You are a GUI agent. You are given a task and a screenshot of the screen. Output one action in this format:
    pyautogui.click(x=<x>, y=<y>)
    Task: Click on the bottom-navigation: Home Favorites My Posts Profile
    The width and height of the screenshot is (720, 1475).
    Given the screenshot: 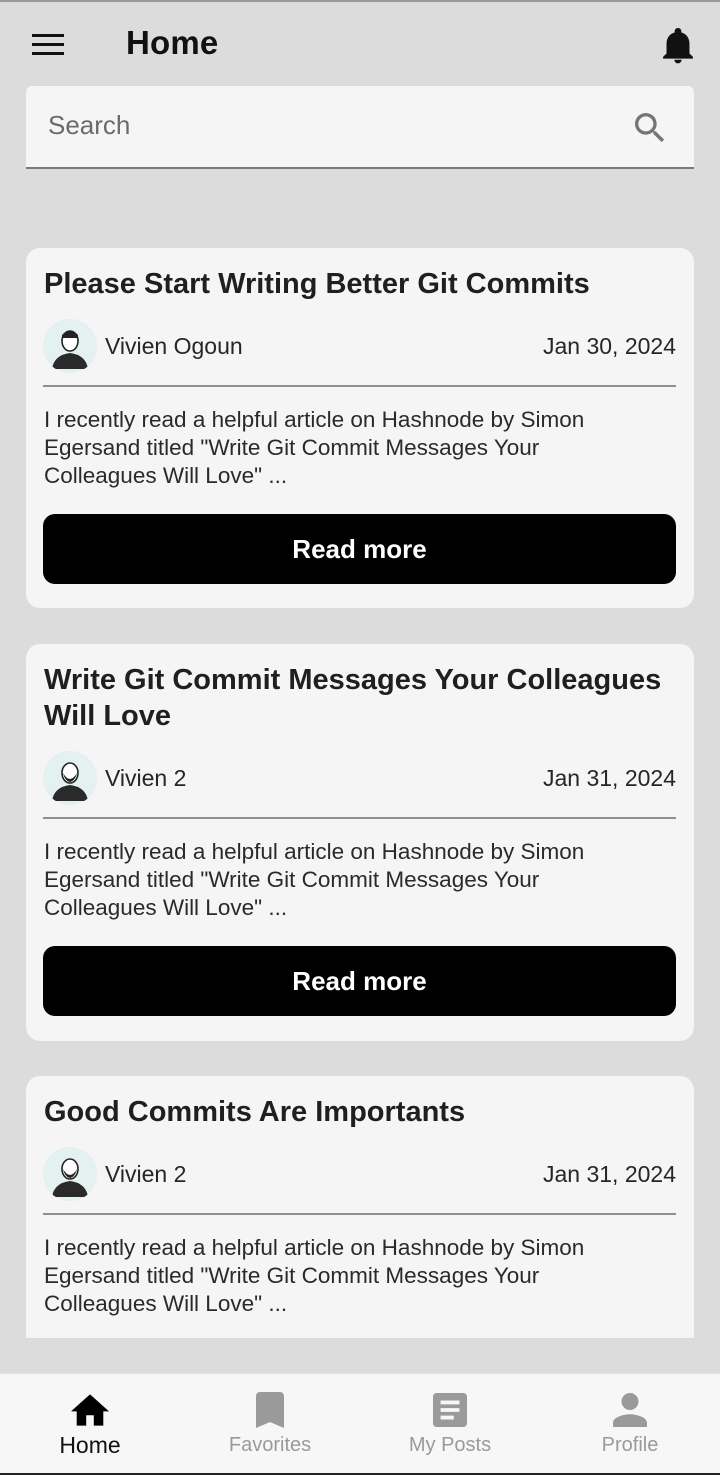 What is the action you would take?
    pyautogui.click(x=360, y=1423)
    